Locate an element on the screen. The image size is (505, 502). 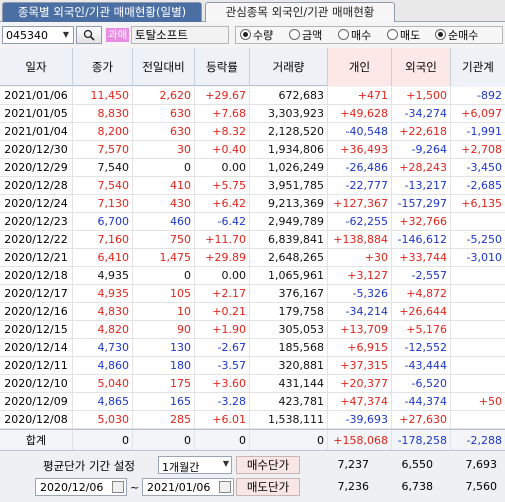
cell-date: 2020/12/16 is located at coordinates (36, 311).